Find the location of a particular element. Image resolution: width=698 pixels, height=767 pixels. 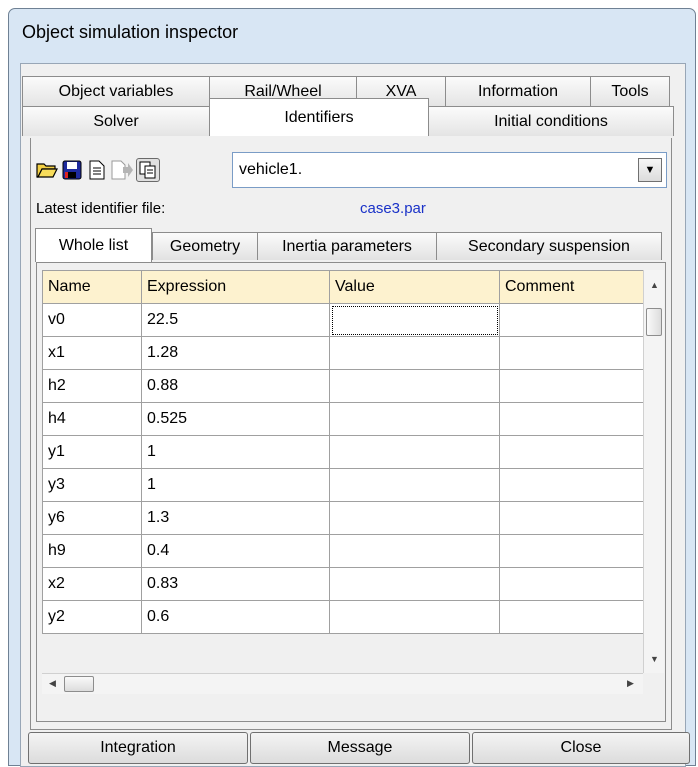

table-row: y1 1 is located at coordinates (343, 452).